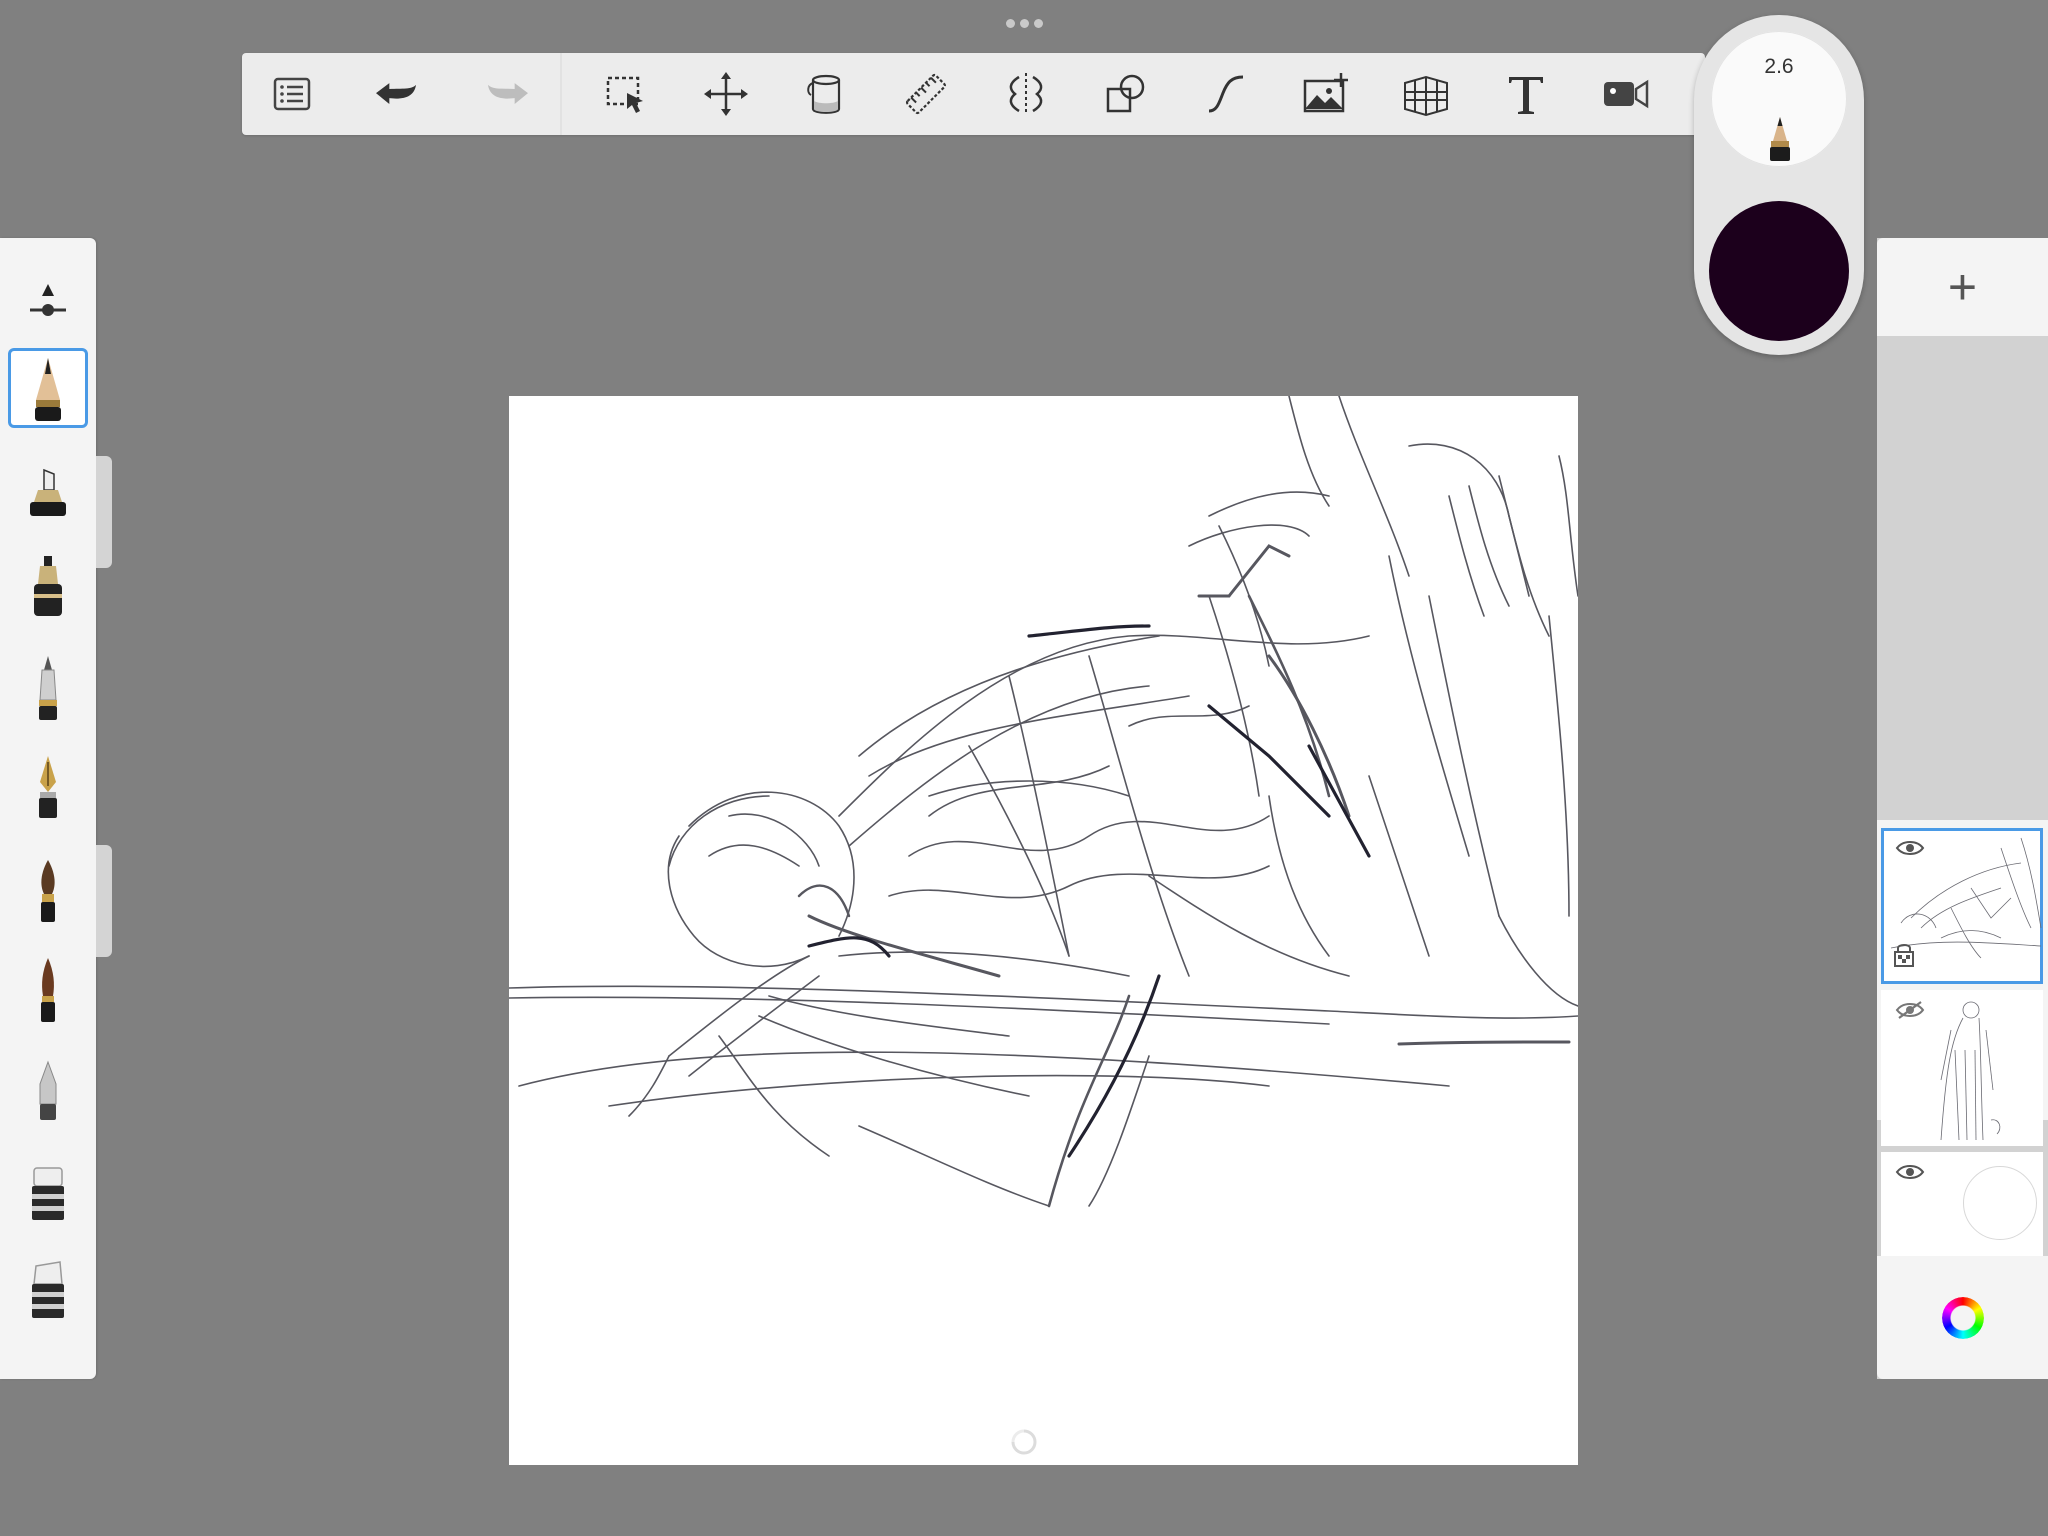 This screenshot has width=2048, height=1536. What do you see at coordinates (826, 94) in the screenshot?
I see `fill-bucket-icon` at bounding box center [826, 94].